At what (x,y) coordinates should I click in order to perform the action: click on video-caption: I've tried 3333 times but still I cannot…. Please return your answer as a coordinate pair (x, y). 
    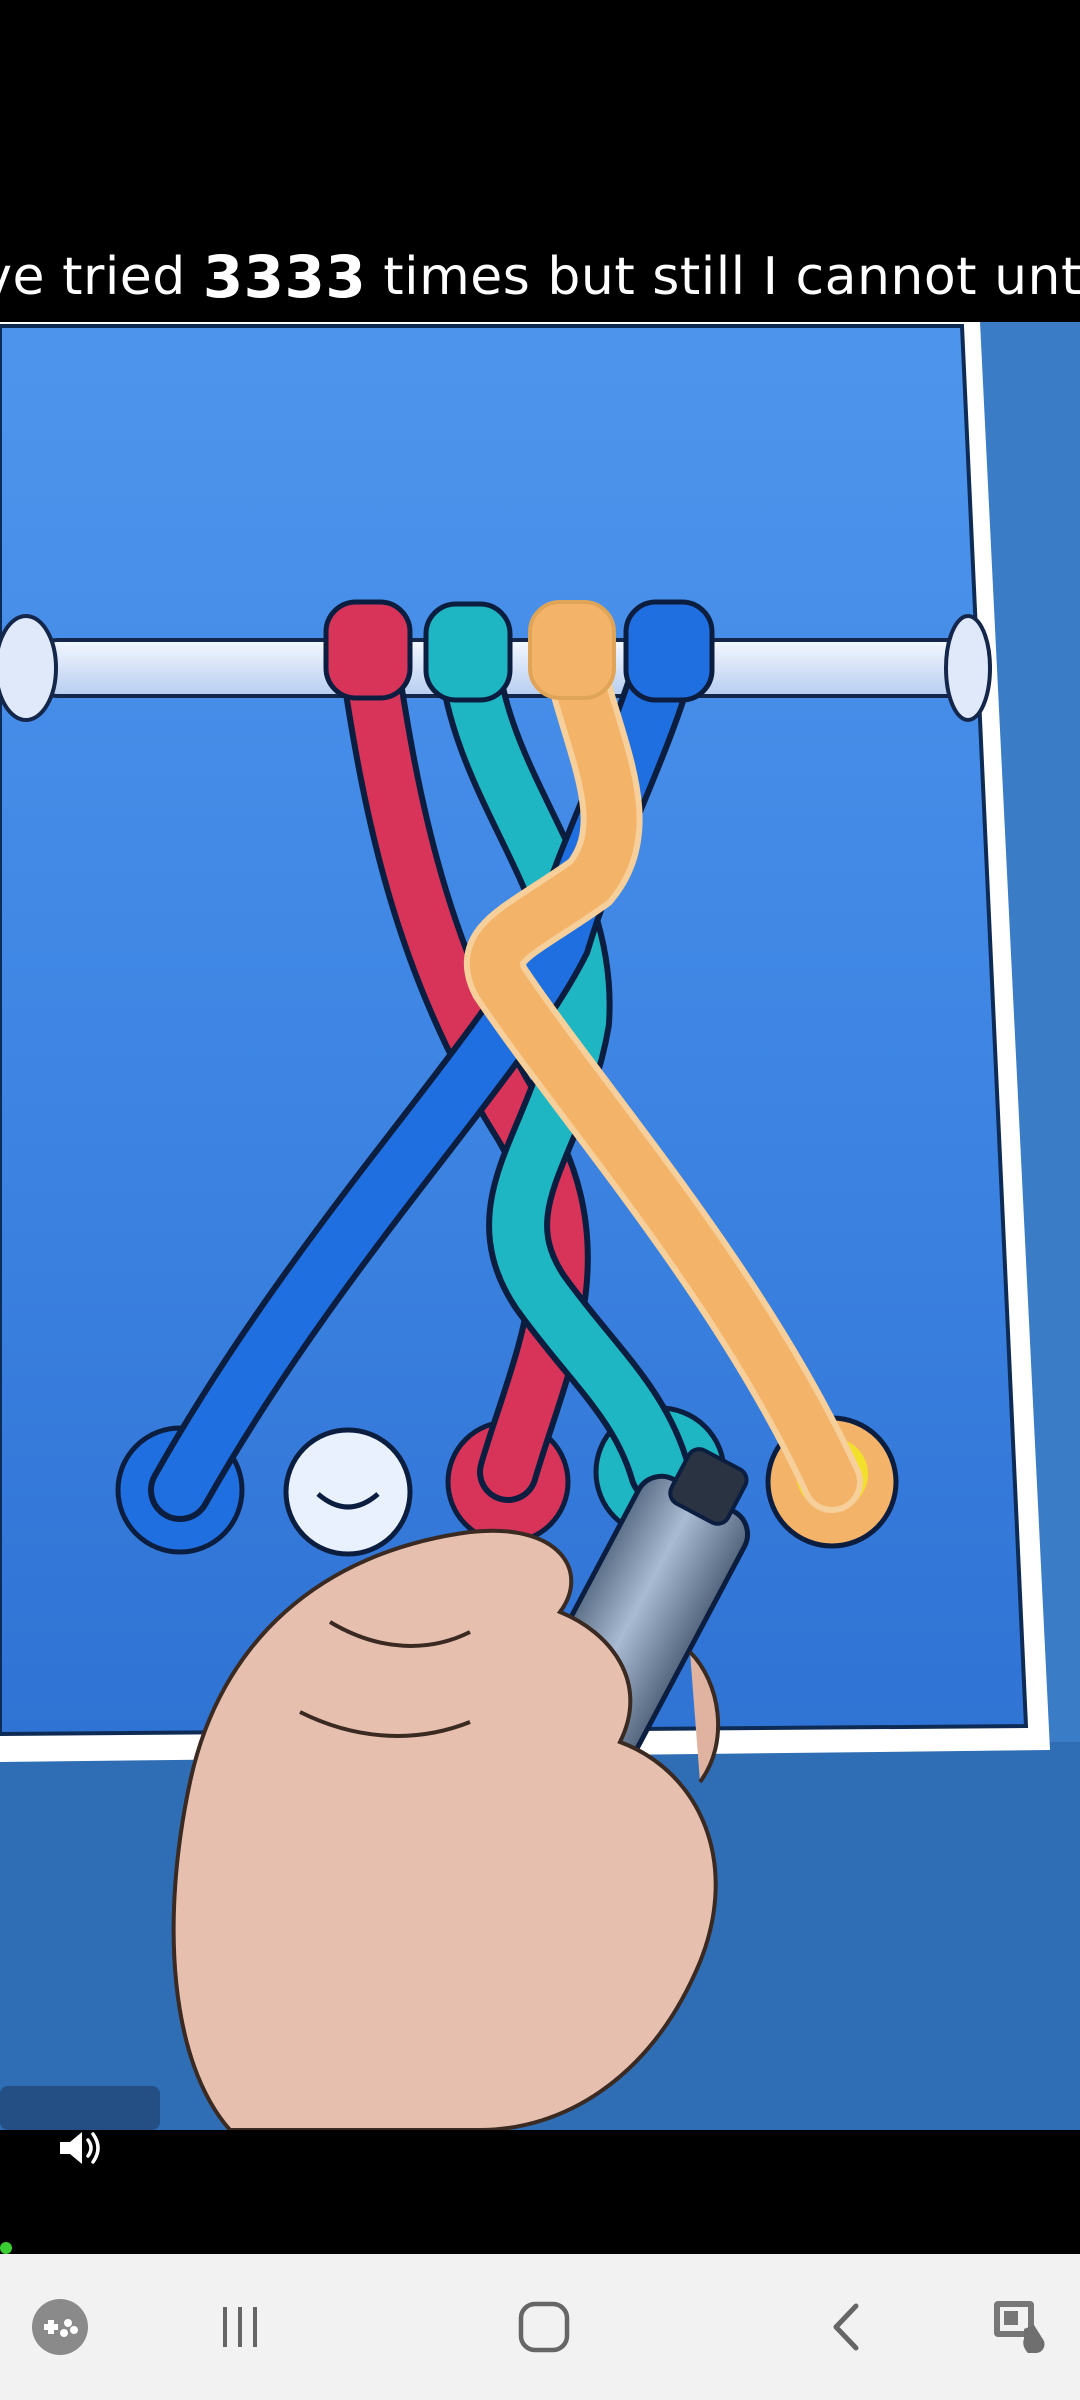
    Looking at the image, I should click on (540, 277).